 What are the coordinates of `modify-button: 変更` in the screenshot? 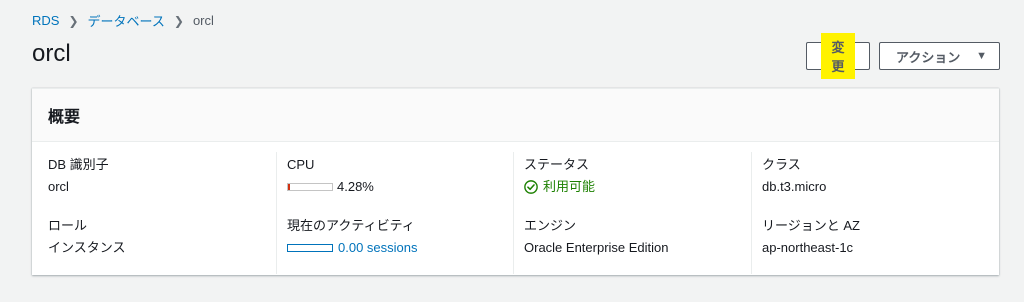 It's located at (838, 56).